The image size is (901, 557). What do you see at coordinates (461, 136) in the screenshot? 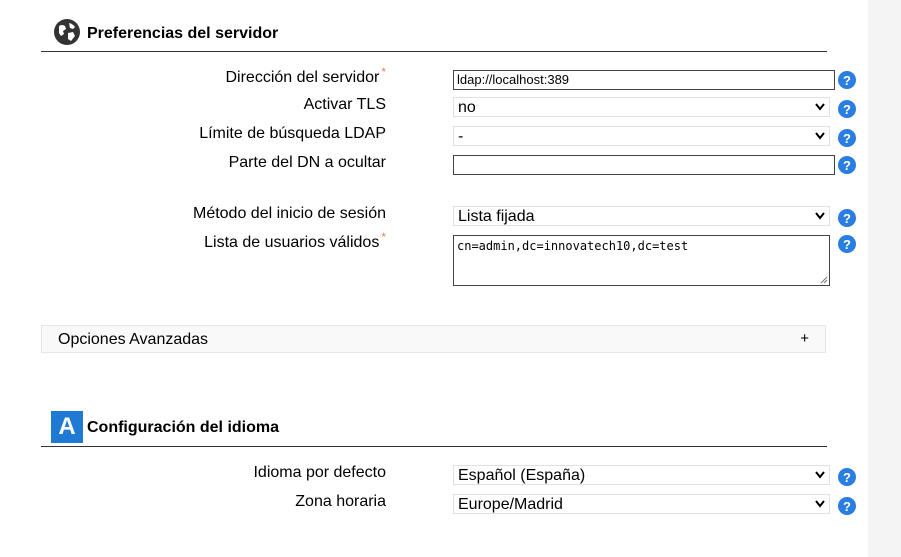
I see `search-limit-value: -` at bounding box center [461, 136].